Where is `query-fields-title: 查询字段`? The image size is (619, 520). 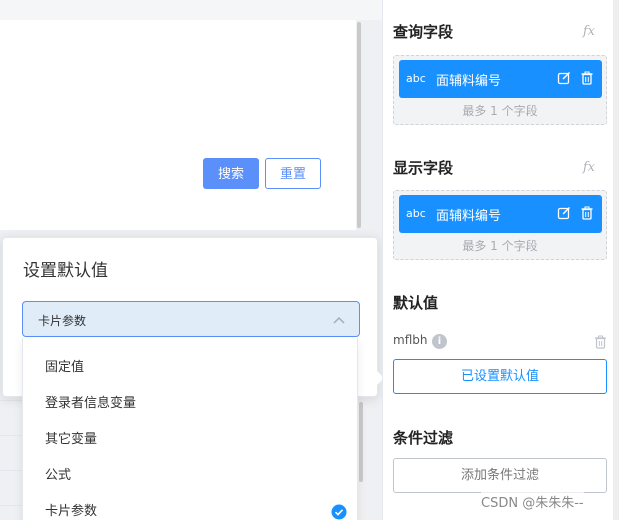 query-fields-title: 查询字段 is located at coordinates (423, 32).